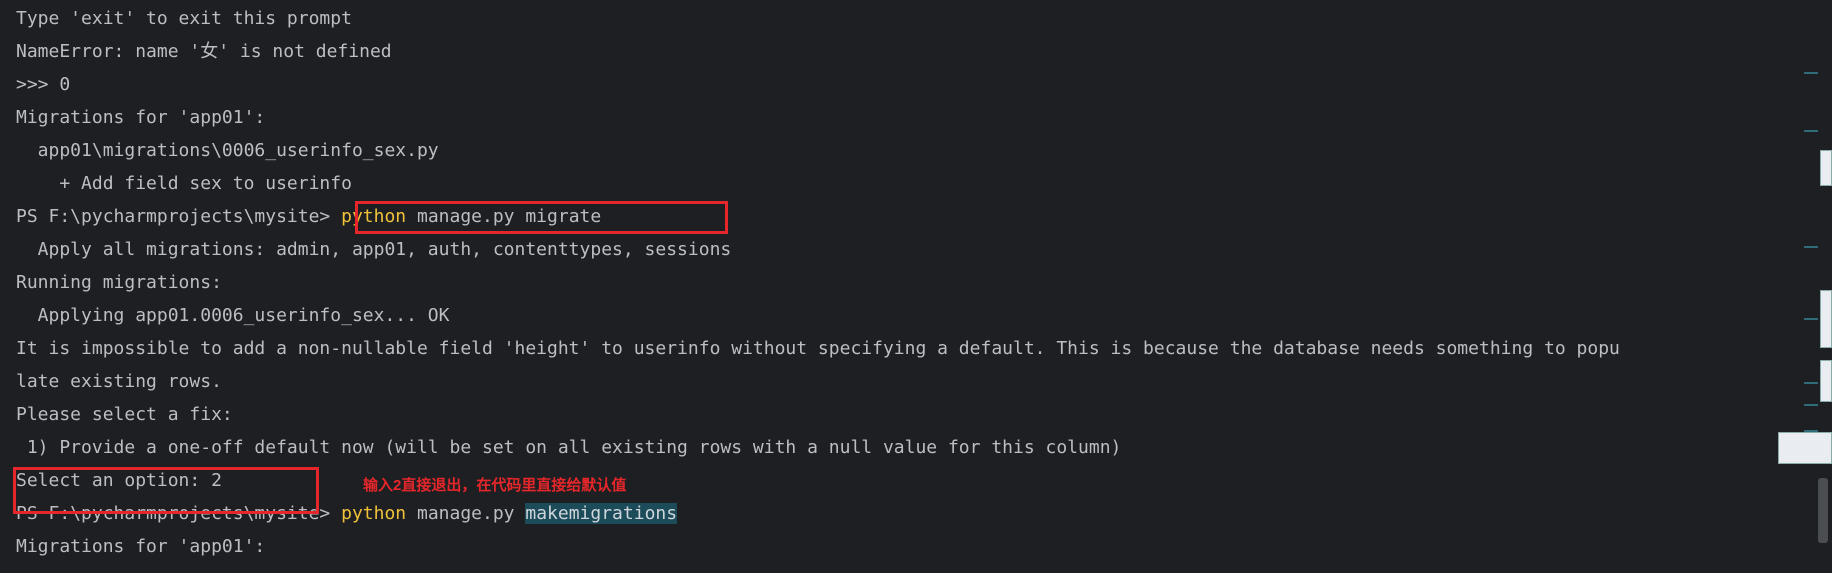  What do you see at coordinates (204, 51) in the screenshot?
I see `terminal-line: NameError: name '女' is not defined` at bounding box center [204, 51].